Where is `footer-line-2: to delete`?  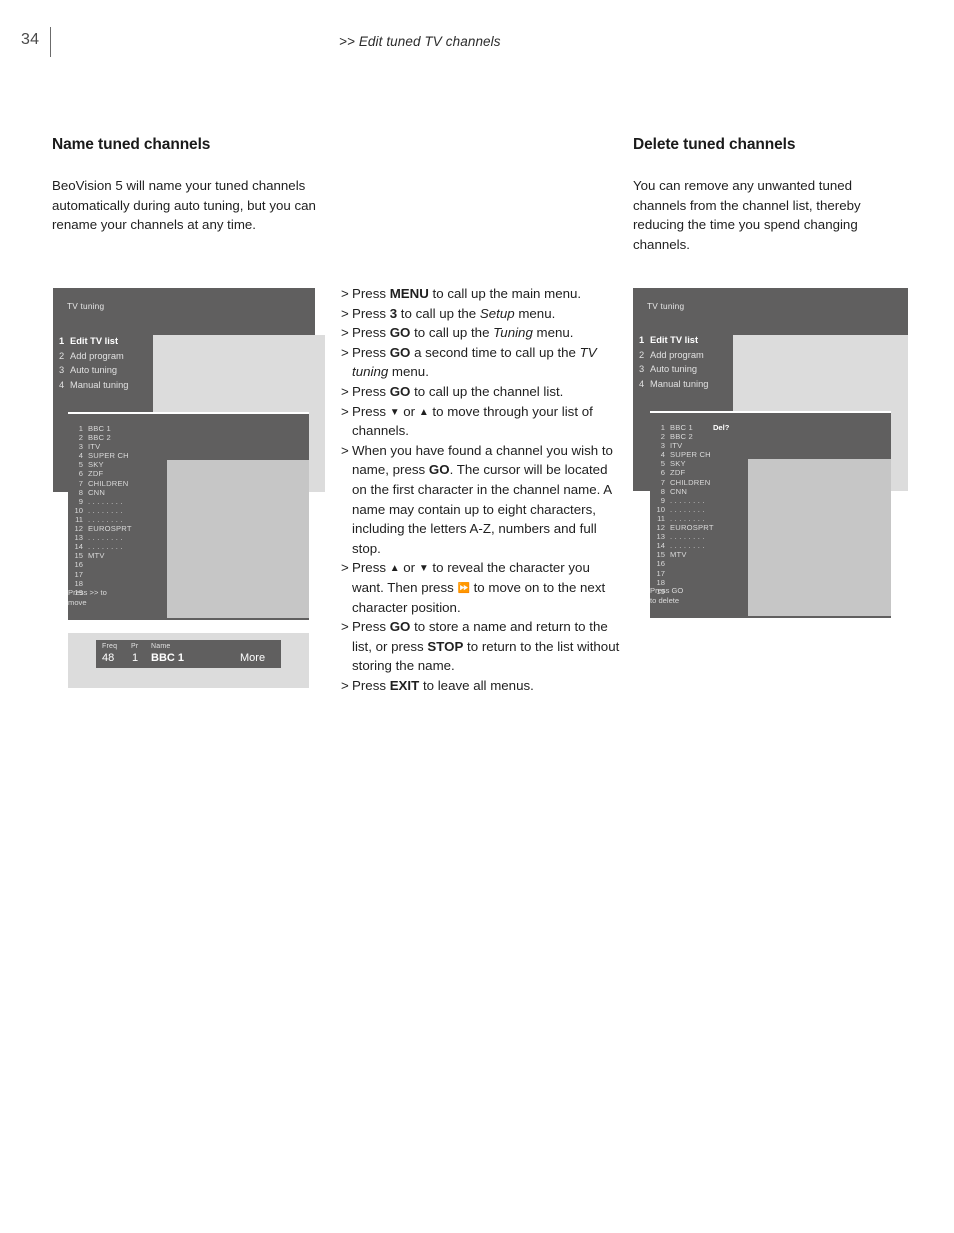 footer-line-2: to delete is located at coordinates (665, 600).